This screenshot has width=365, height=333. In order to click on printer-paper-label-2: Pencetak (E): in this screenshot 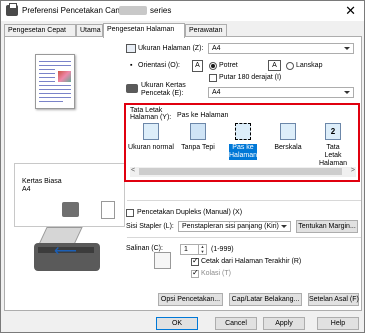, I will do `click(162, 93)`.